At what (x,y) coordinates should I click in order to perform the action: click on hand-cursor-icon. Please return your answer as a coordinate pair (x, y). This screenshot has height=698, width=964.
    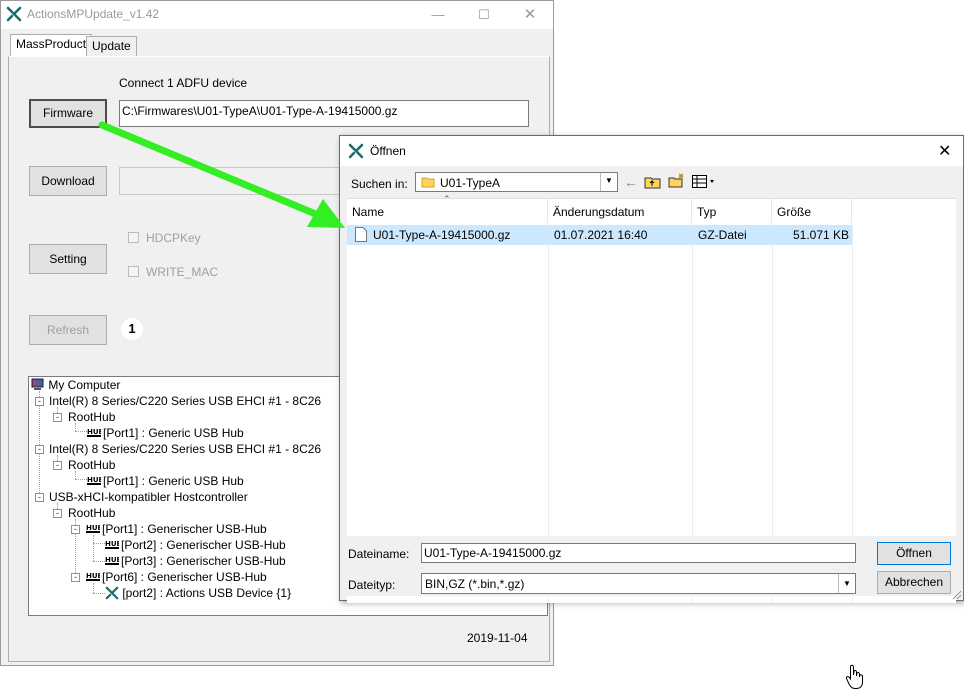
    Looking at the image, I should click on (854, 676).